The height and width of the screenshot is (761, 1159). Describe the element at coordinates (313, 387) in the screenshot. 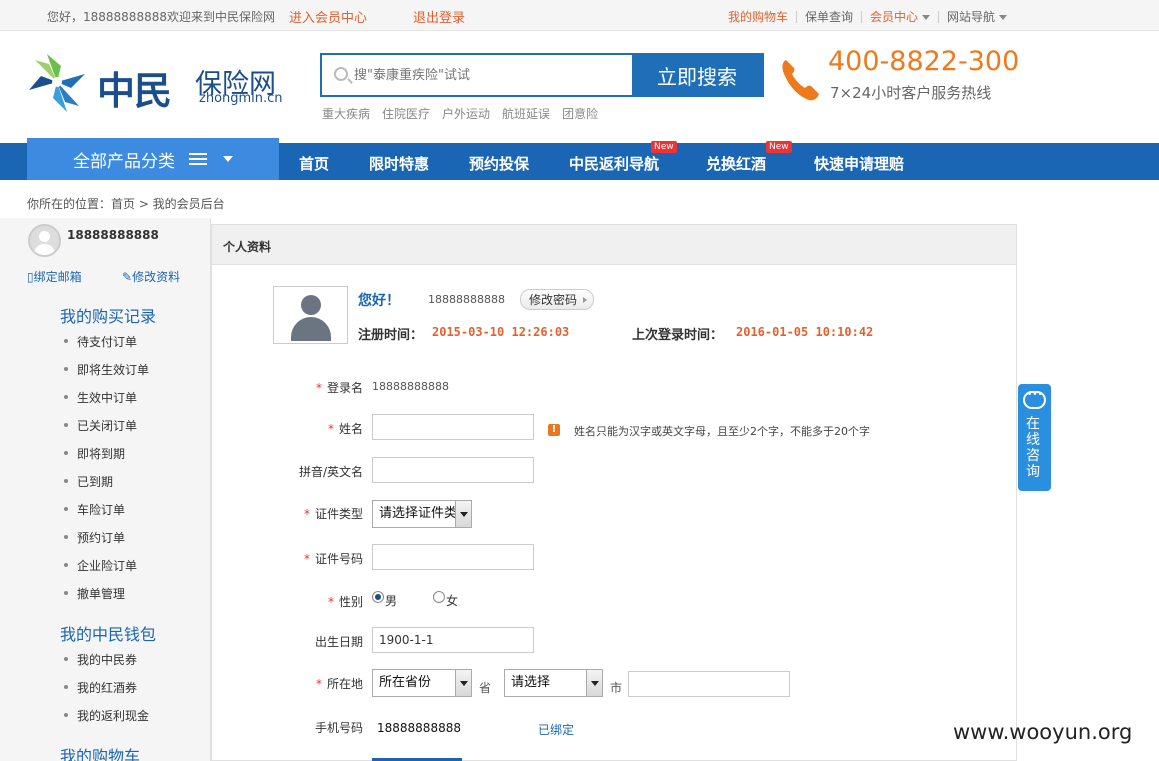

I see `login-name-label: 登录名` at that location.